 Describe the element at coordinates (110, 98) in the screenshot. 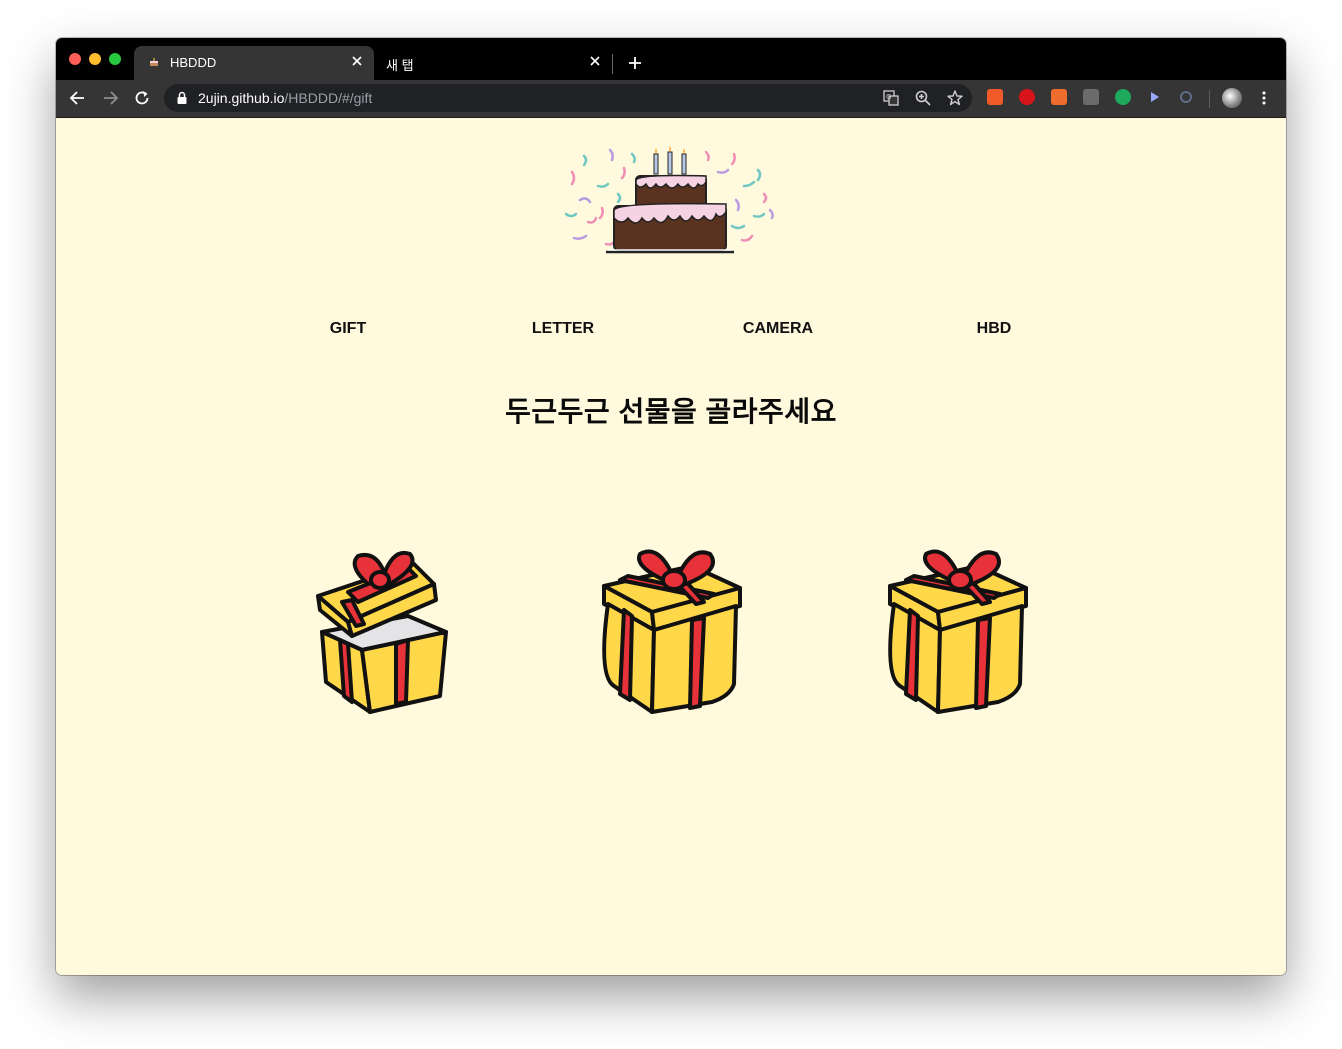

I see `forward-arrow-icon` at that location.